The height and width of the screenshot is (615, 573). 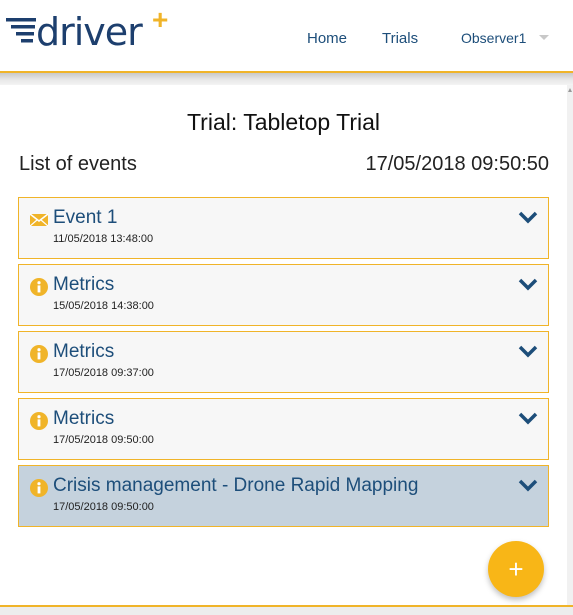 What do you see at coordinates (457, 164) in the screenshot?
I see `current-time: 17/05/2018 09:50:50` at bounding box center [457, 164].